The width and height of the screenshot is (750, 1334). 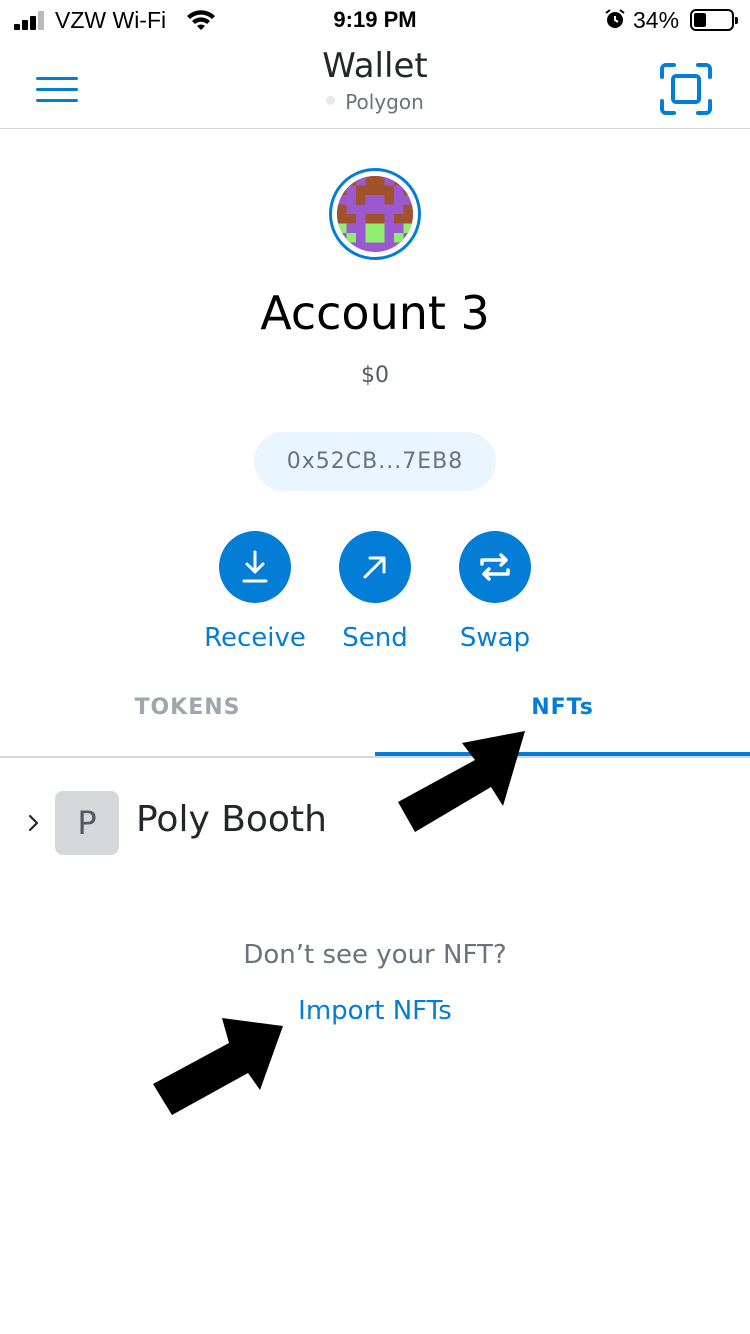 What do you see at coordinates (714, 20) in the screenshot?
I see `battery-icon` at bounding box center [714, 20].